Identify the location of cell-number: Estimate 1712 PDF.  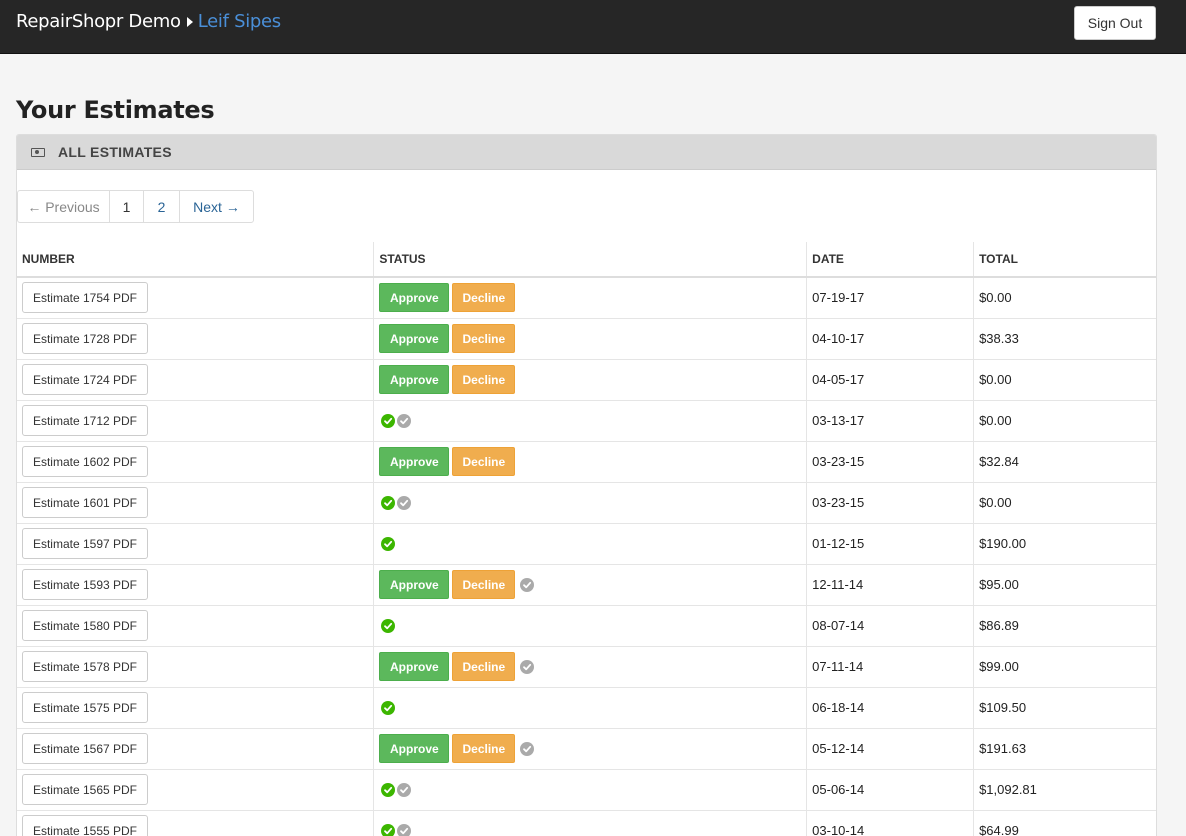
(196, 421).